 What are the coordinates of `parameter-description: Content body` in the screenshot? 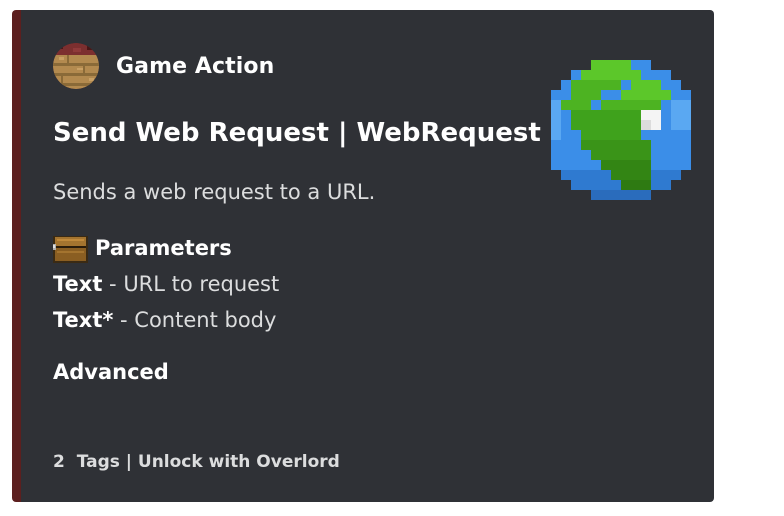 It's located at (205, 320).